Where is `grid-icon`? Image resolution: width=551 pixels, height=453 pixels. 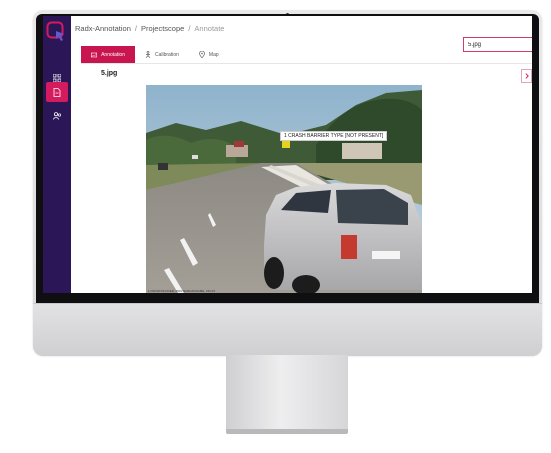 grid-icon is located at coordinates (57, 78).